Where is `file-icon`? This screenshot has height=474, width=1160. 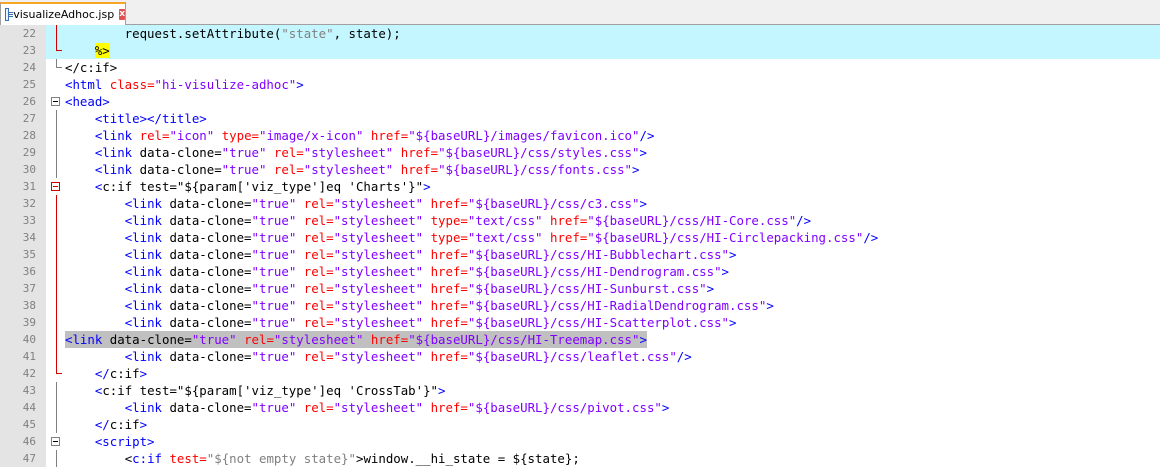 file-icon is located at coordinates (9, 14).